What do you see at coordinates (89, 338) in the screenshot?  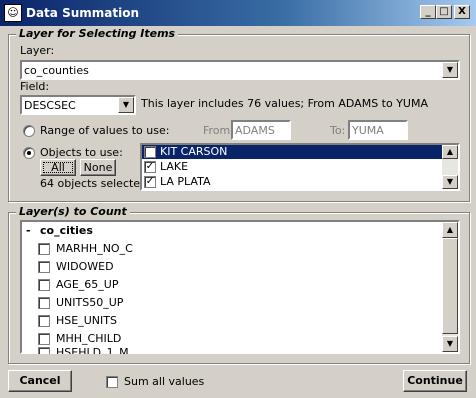 I see `tree-item-label: MHH_CHILD` at bounding box center [89, 338].